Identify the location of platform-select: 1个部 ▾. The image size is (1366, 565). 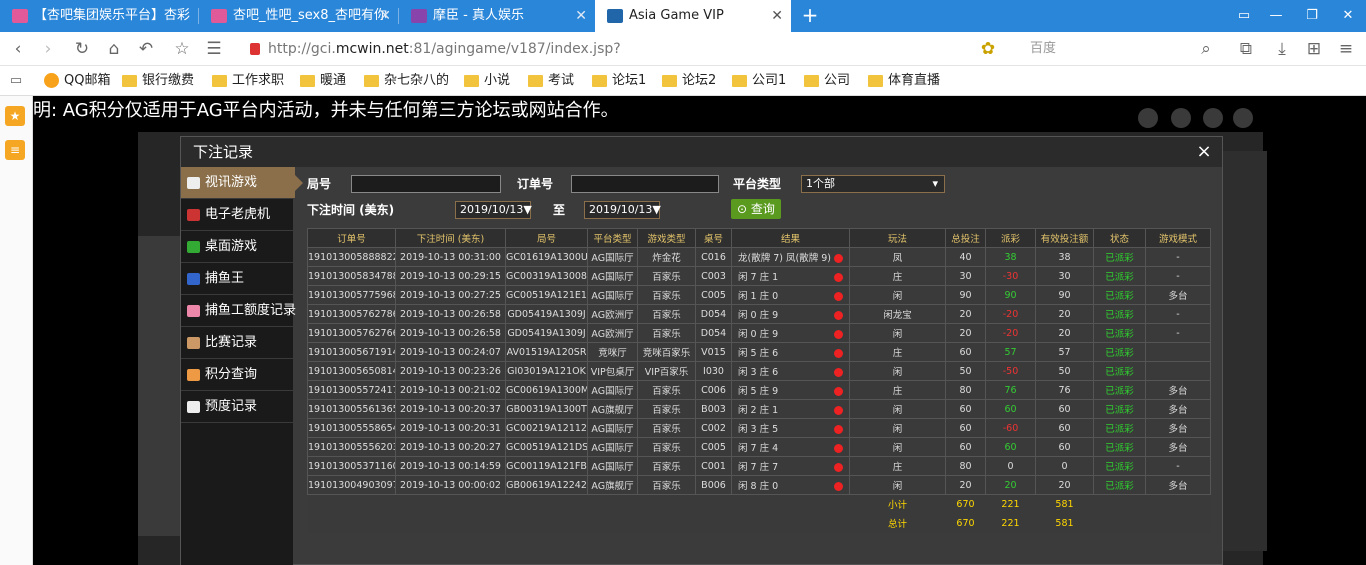
(873, 184).